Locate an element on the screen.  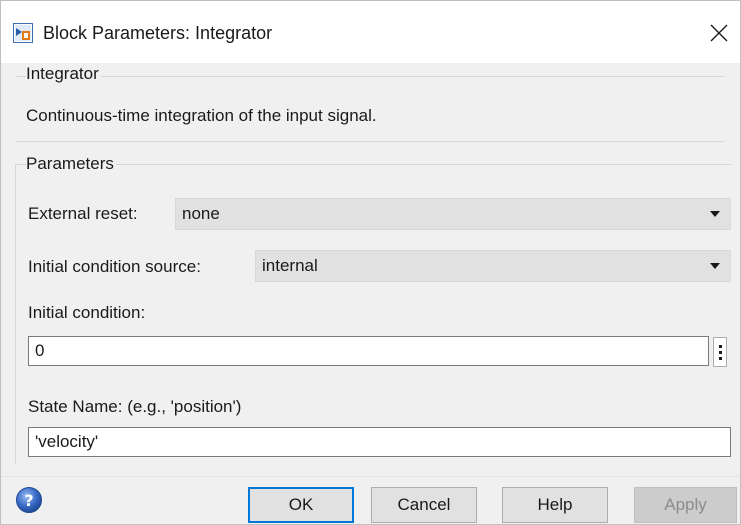
help-button: Help is located at coordinates (555, 505).